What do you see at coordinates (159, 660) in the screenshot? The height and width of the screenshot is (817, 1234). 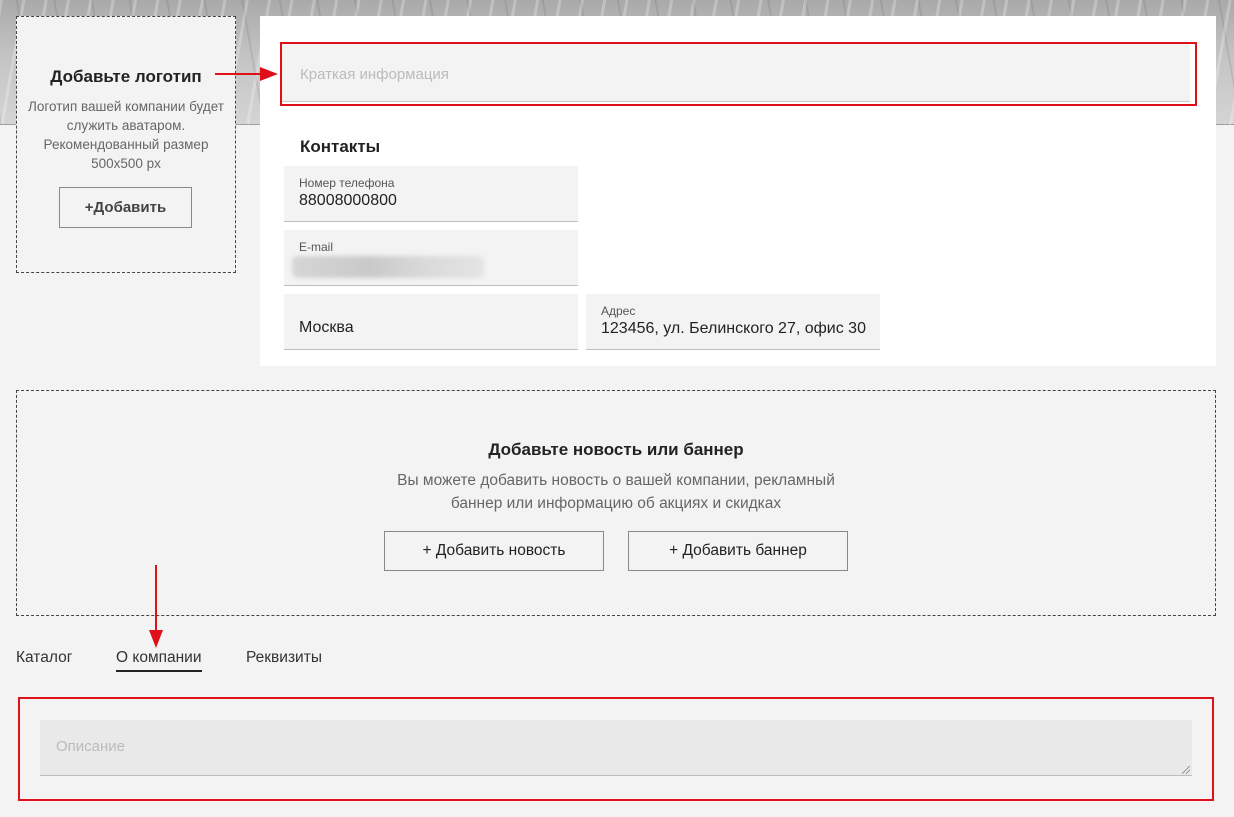 I see `tab-about-company: О компании` at bounding box center [159, 660].